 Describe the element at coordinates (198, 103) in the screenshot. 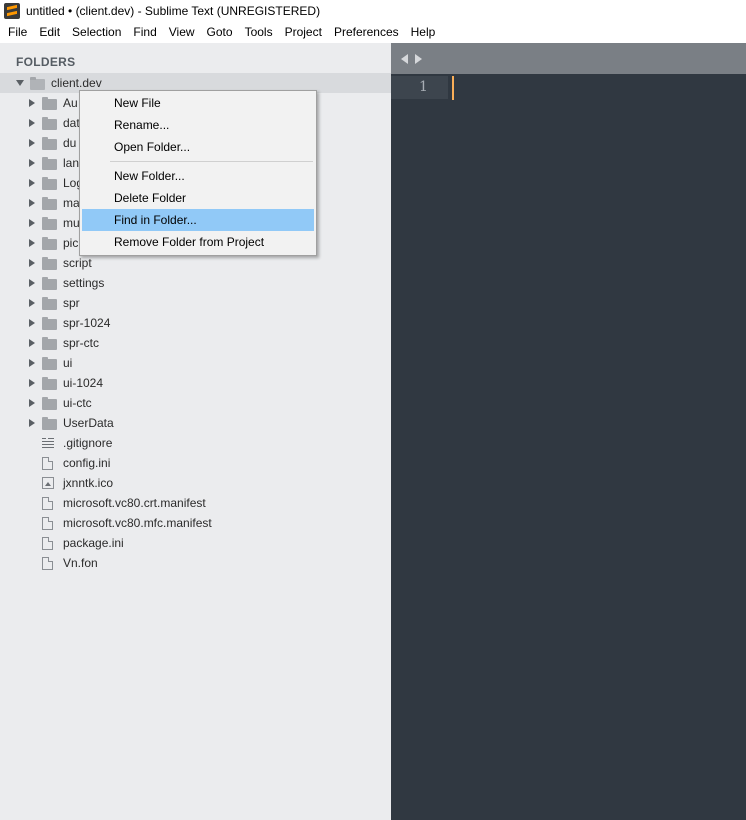

I see `menu-item-new-file: New File` at that location.